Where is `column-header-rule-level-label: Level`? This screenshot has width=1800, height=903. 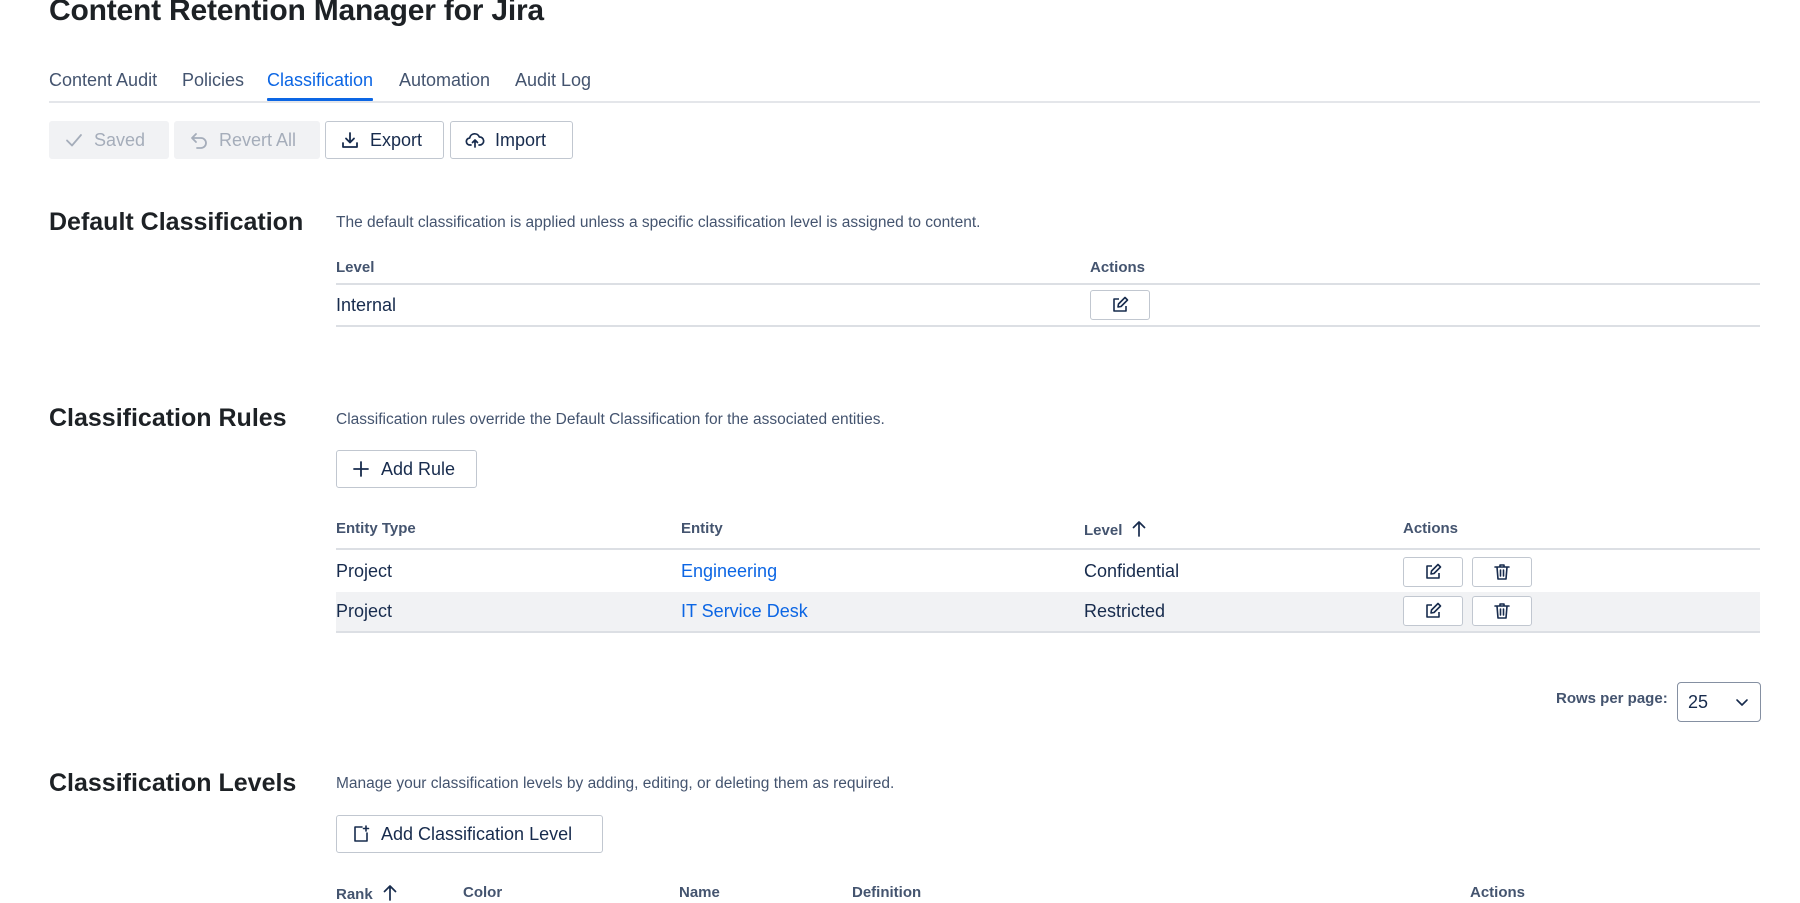
column-header-rule-level-label: Level is located at coordinates (1103, 530).